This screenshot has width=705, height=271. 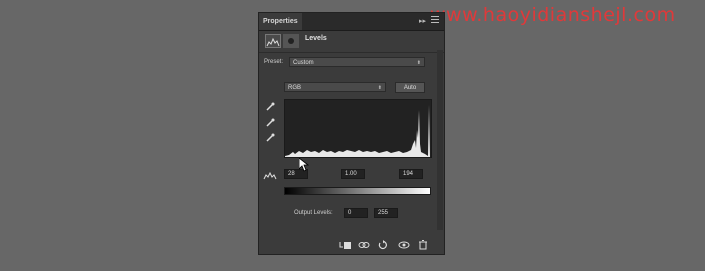 What do you see at coordinates (553, 15) in the screenshot?
I see `watermark-text: www.haoyidianshejl.com` at bounding box center [553, 15].